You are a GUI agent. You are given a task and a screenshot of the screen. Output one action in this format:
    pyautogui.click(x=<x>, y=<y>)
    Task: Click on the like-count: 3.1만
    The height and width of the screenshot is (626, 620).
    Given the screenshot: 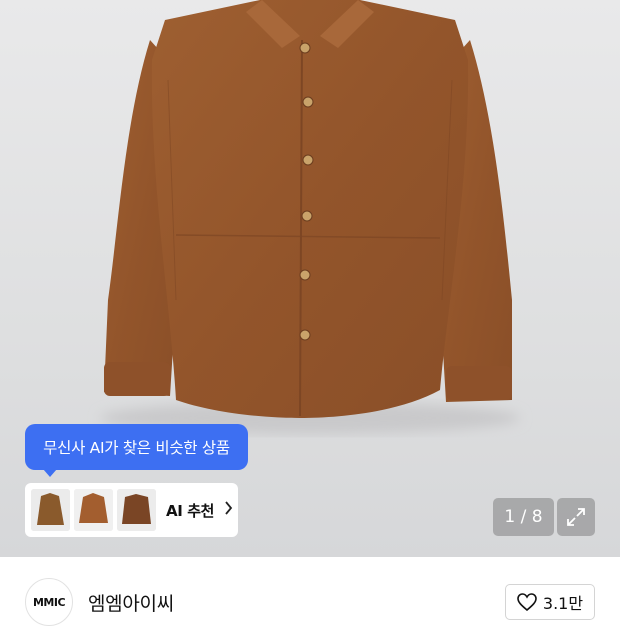 What is the action you would take?
    pyautogui.click(x=563, y=603)
    